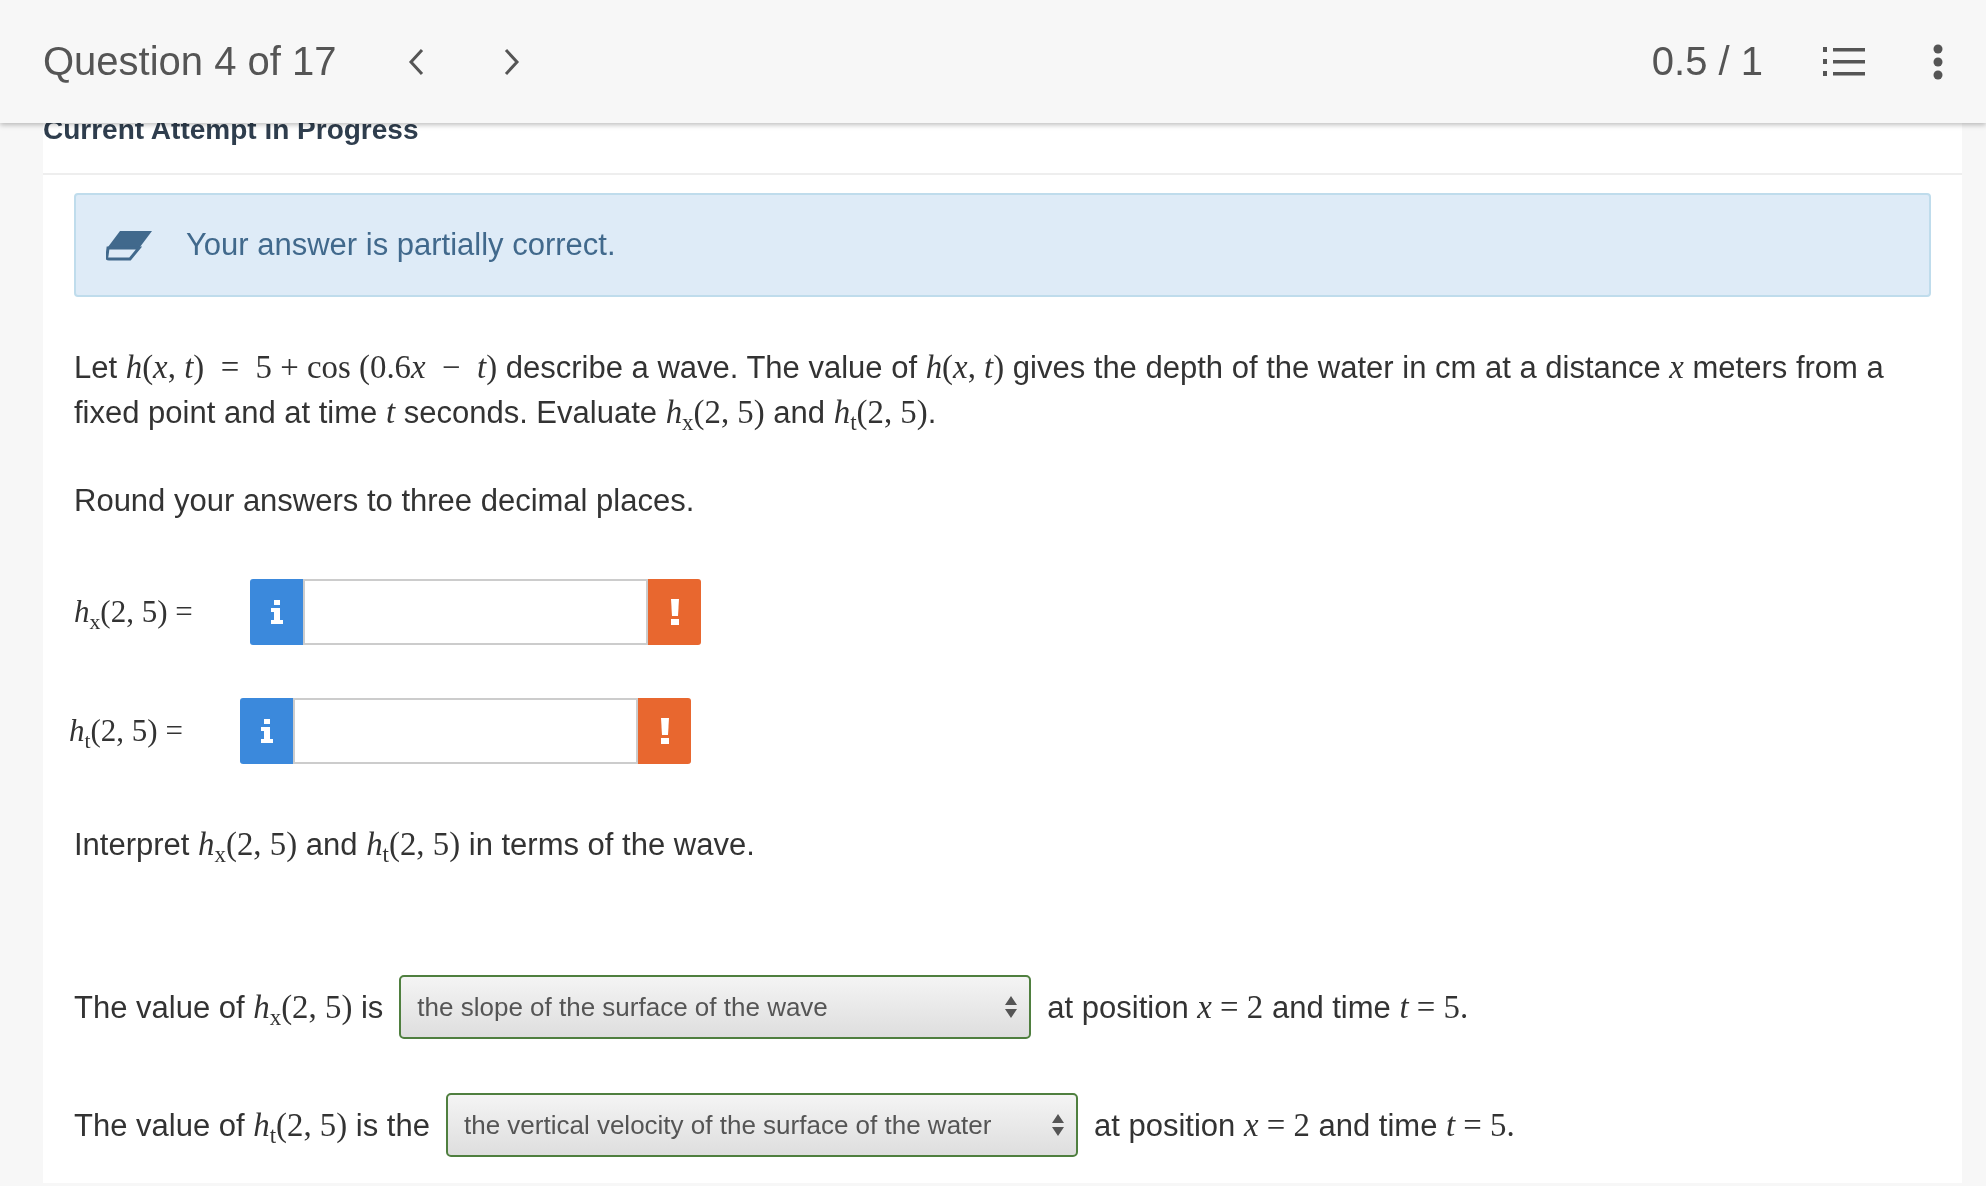 The height and width of the screenshot is (1186, 1986). I want to click on feedback-message: Your answer is partially correct., so click(401, 245).